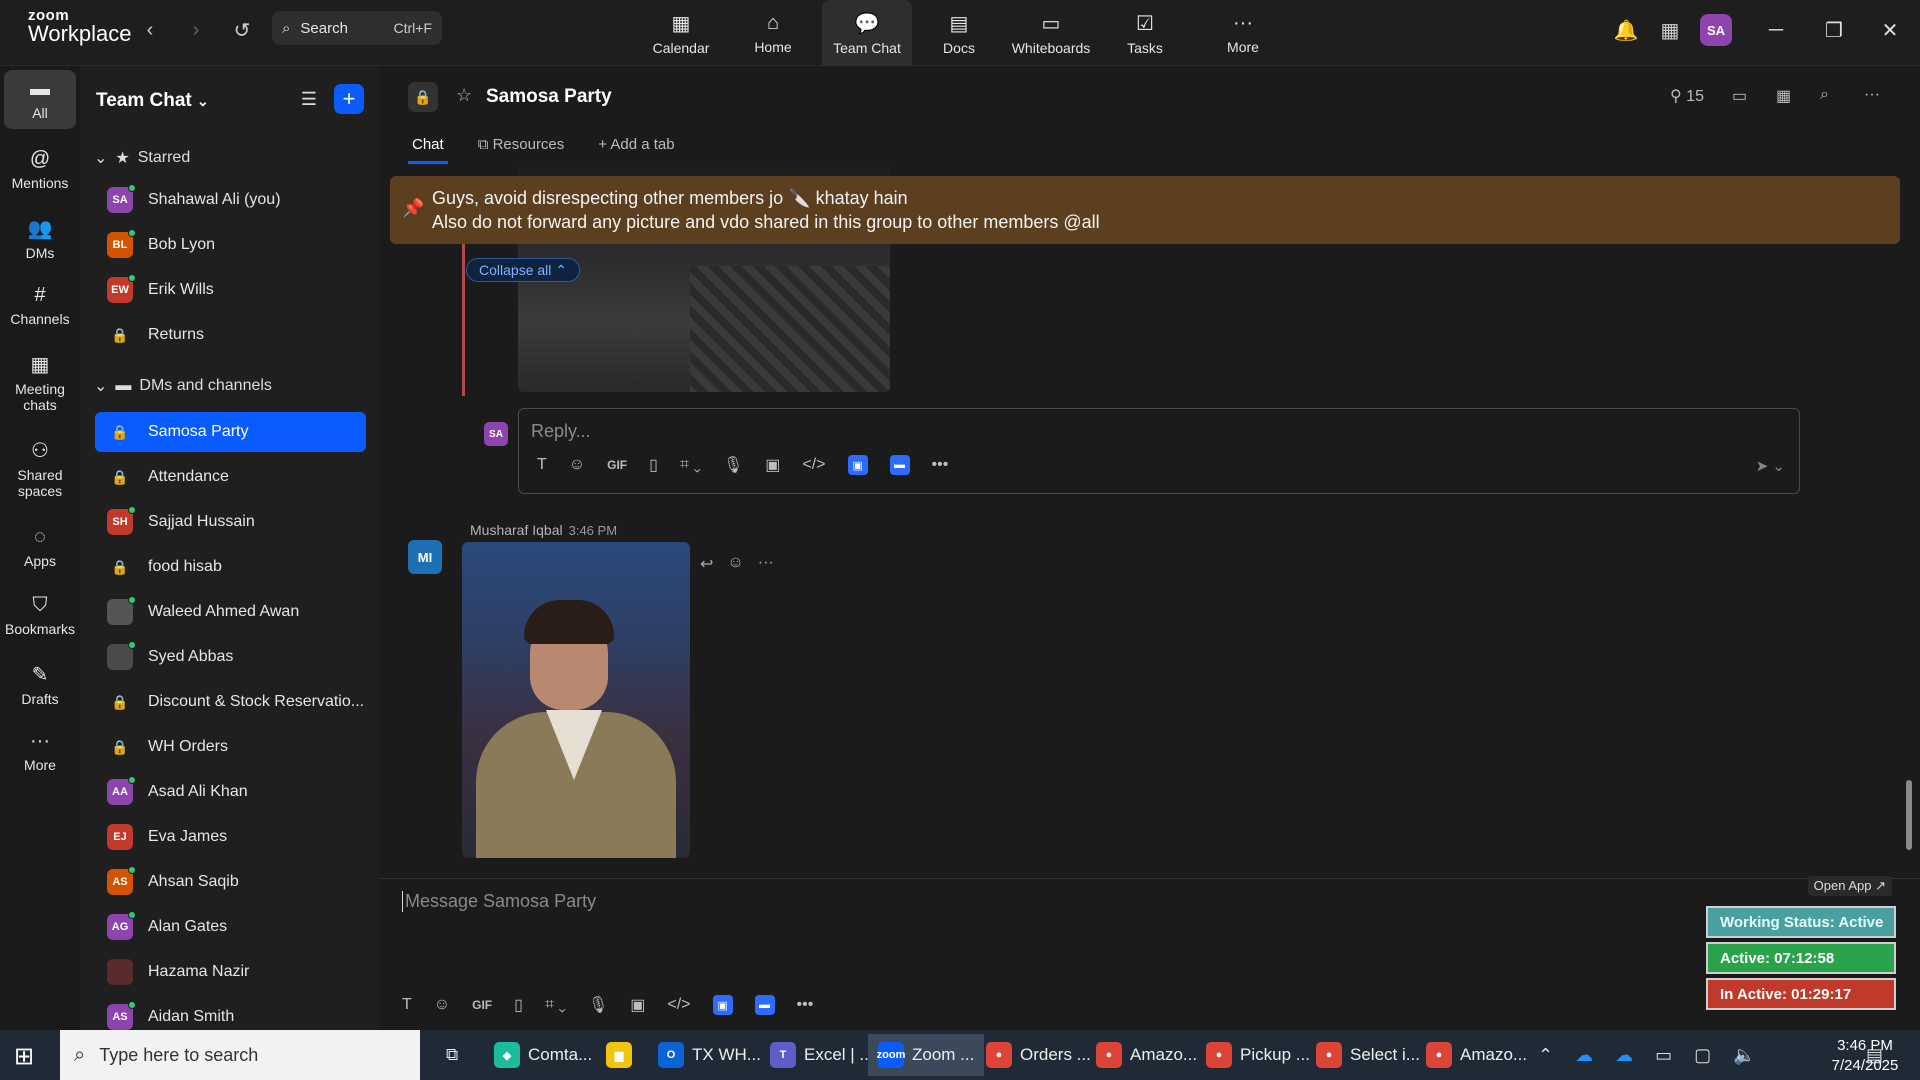 The height and width of the screenshot is (1080, 1920). Describe the element at coordinates (40, 305) in the screenshot. I see `rail-channels: # Channels` at that location.